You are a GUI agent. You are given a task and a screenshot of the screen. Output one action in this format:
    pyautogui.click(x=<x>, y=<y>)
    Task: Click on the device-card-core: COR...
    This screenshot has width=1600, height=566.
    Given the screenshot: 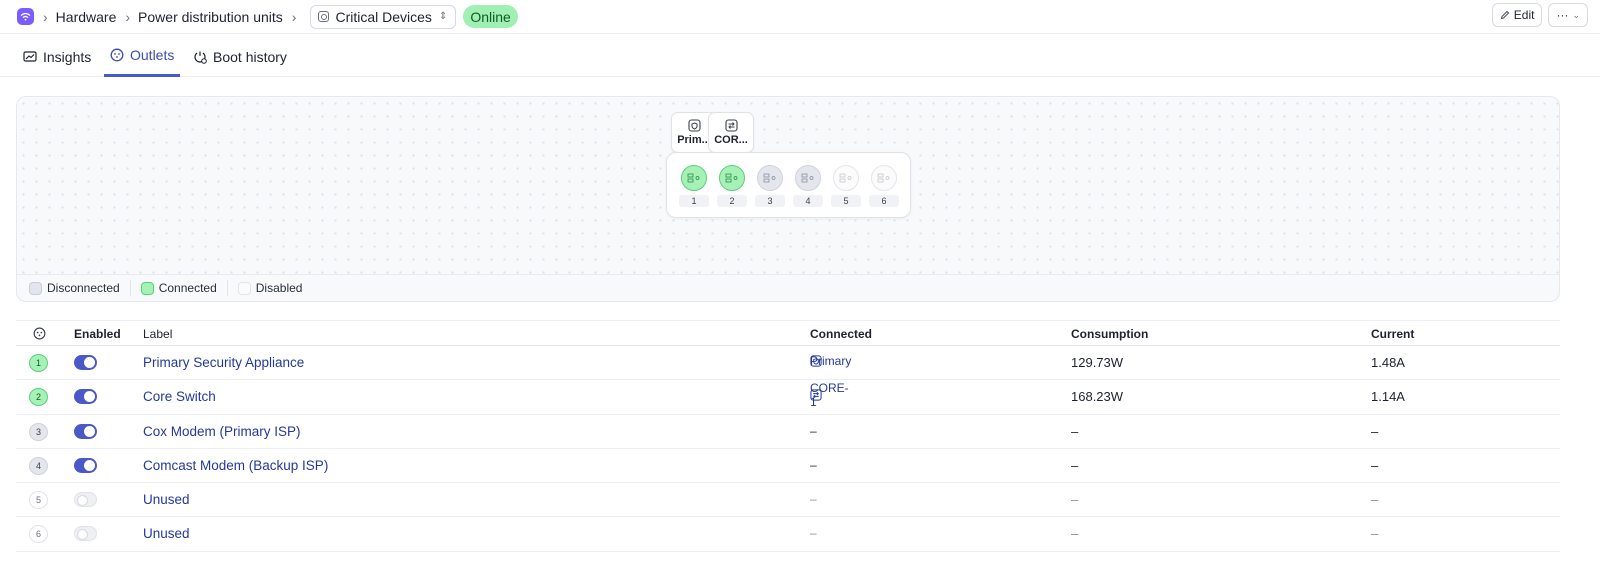 What is the action you would take?
    pyautogui.click(x=731, y=132)
    